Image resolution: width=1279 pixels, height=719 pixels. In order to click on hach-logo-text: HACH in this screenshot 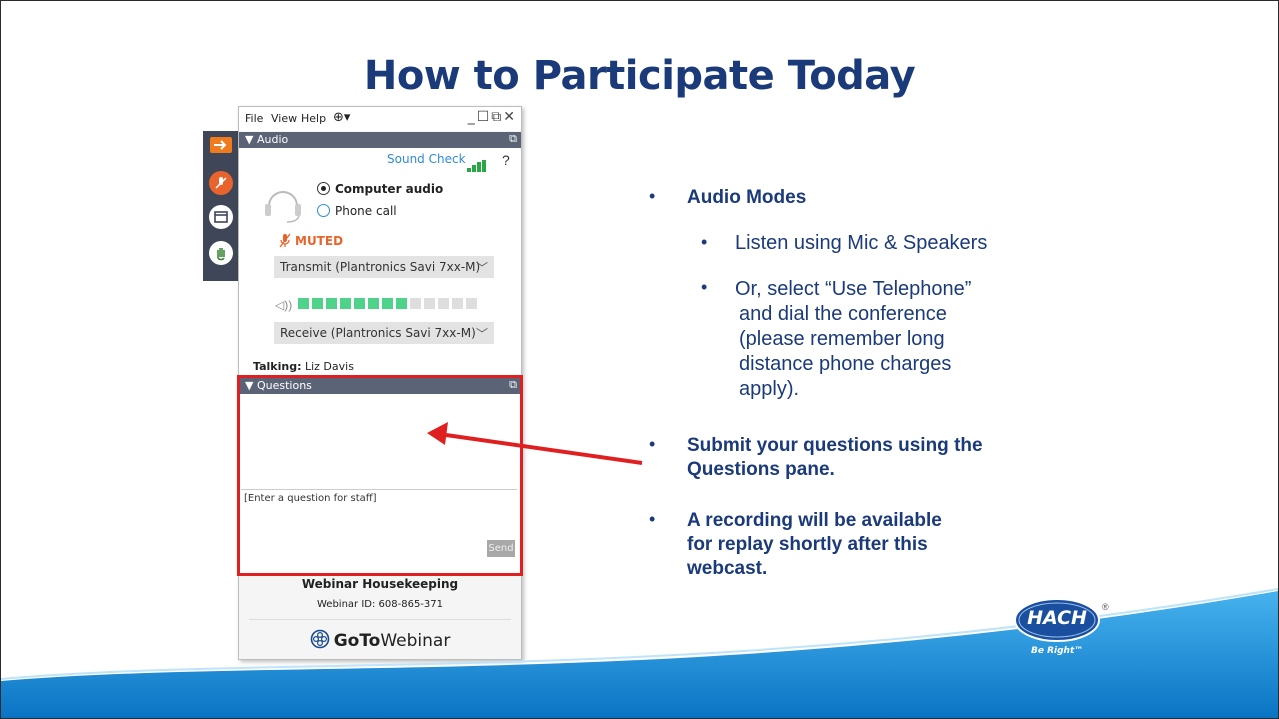, I will do `click(1057, 618)`.